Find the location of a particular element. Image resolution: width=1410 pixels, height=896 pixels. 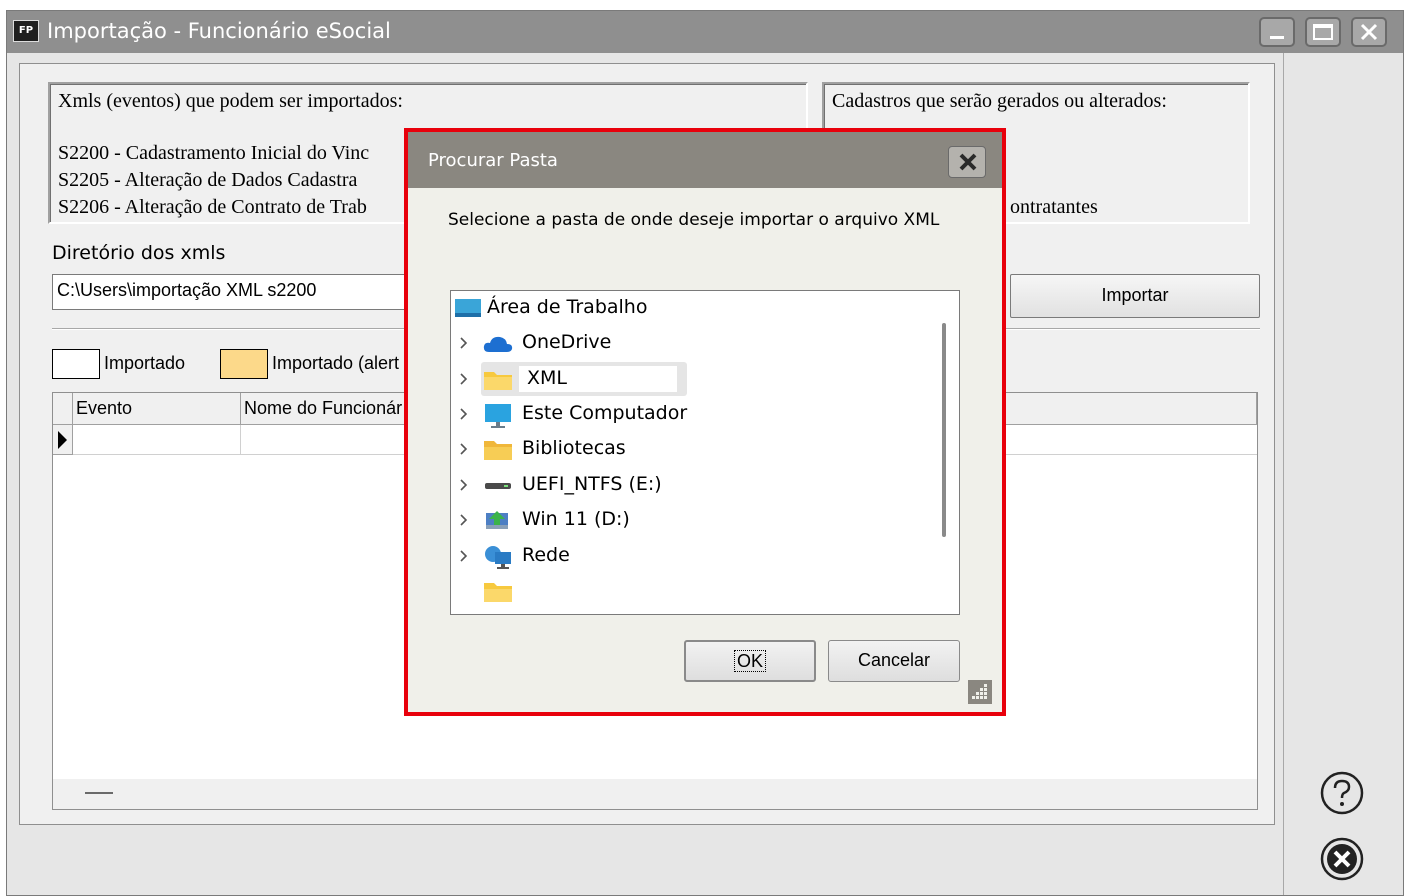

library-icon is located at coordinates (498, 450).